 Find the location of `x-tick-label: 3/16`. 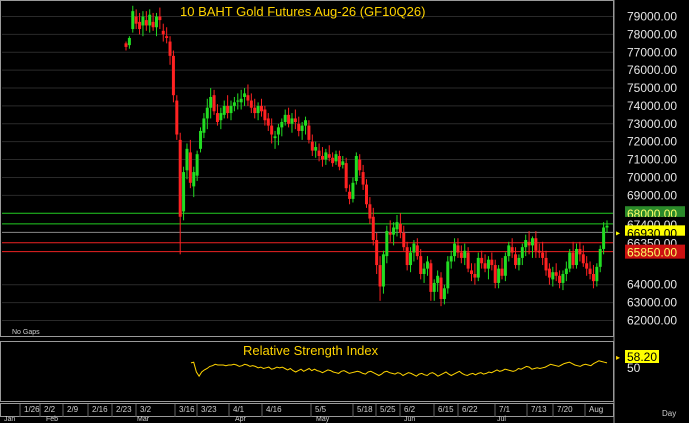

x-tick-label: 3/16 is located at coordinates (187, 409).